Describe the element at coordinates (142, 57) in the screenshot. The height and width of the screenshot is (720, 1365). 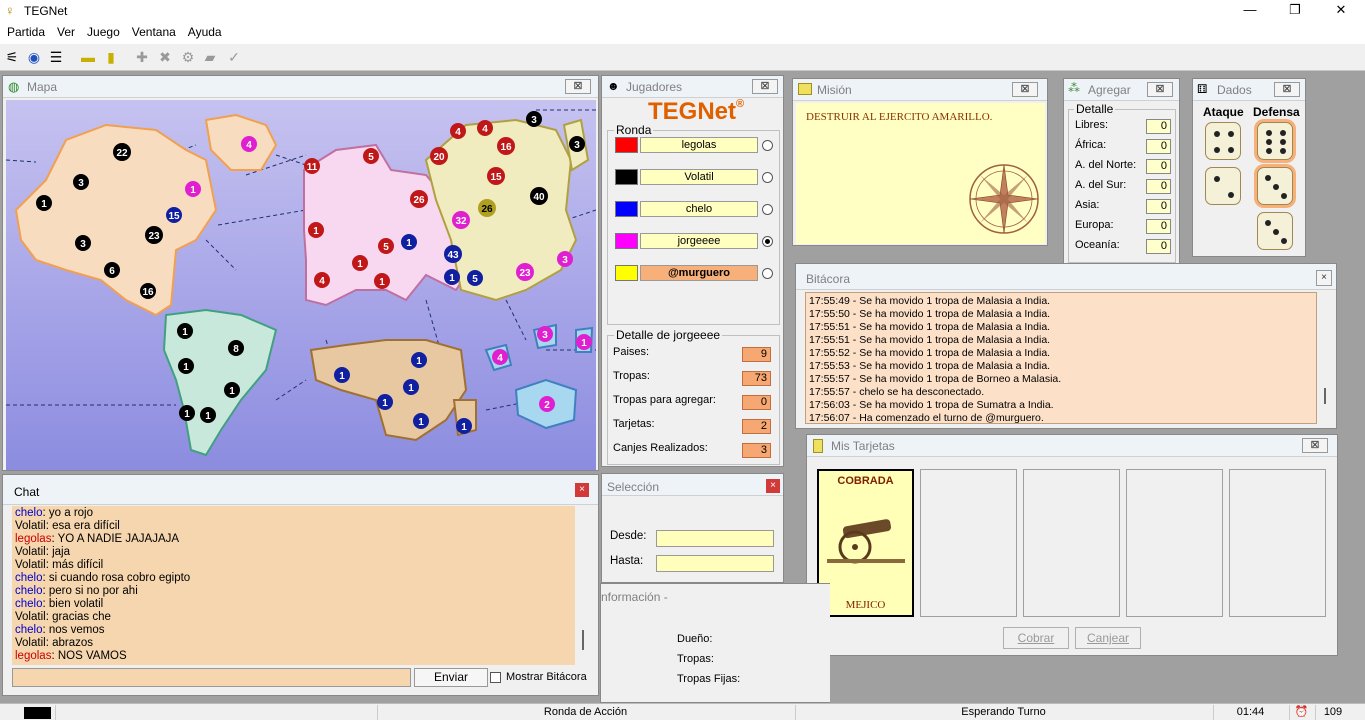
I see `add-icon: ✚` at that location.